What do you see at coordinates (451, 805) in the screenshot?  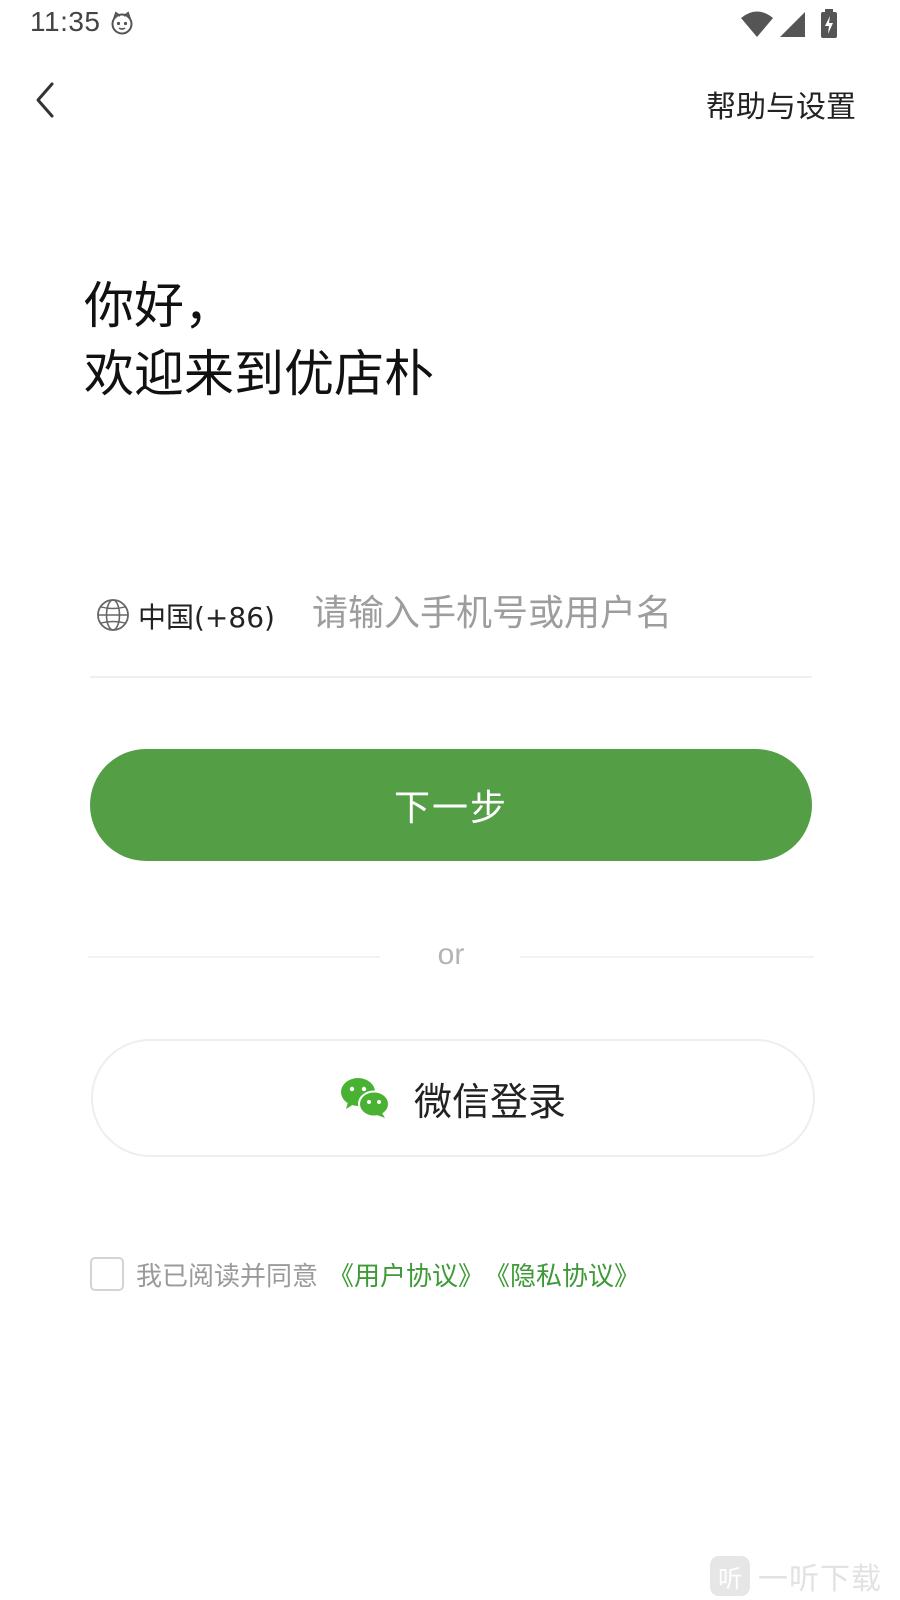 I see `next-step-button: 下一步` at bounding box center [451, 805].